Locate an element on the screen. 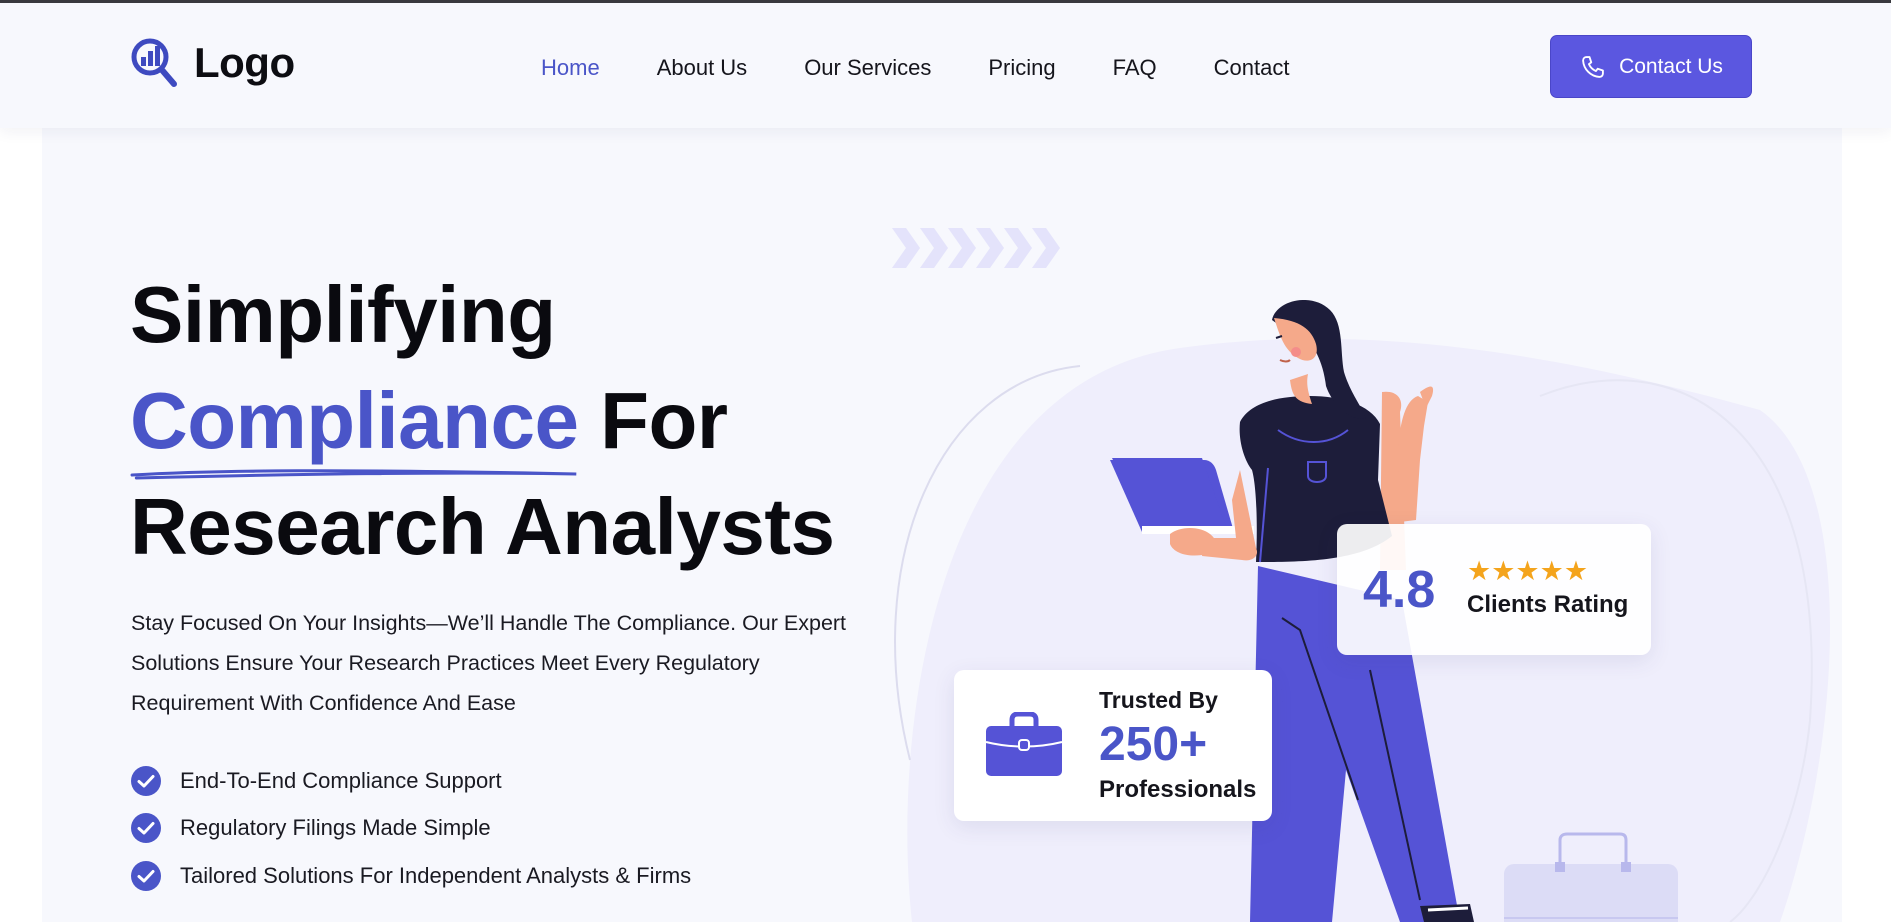 Image resolution: width=1891 pixels, height=922 pixels. nav-about-us: About Us is located at coordinates (702, 68).